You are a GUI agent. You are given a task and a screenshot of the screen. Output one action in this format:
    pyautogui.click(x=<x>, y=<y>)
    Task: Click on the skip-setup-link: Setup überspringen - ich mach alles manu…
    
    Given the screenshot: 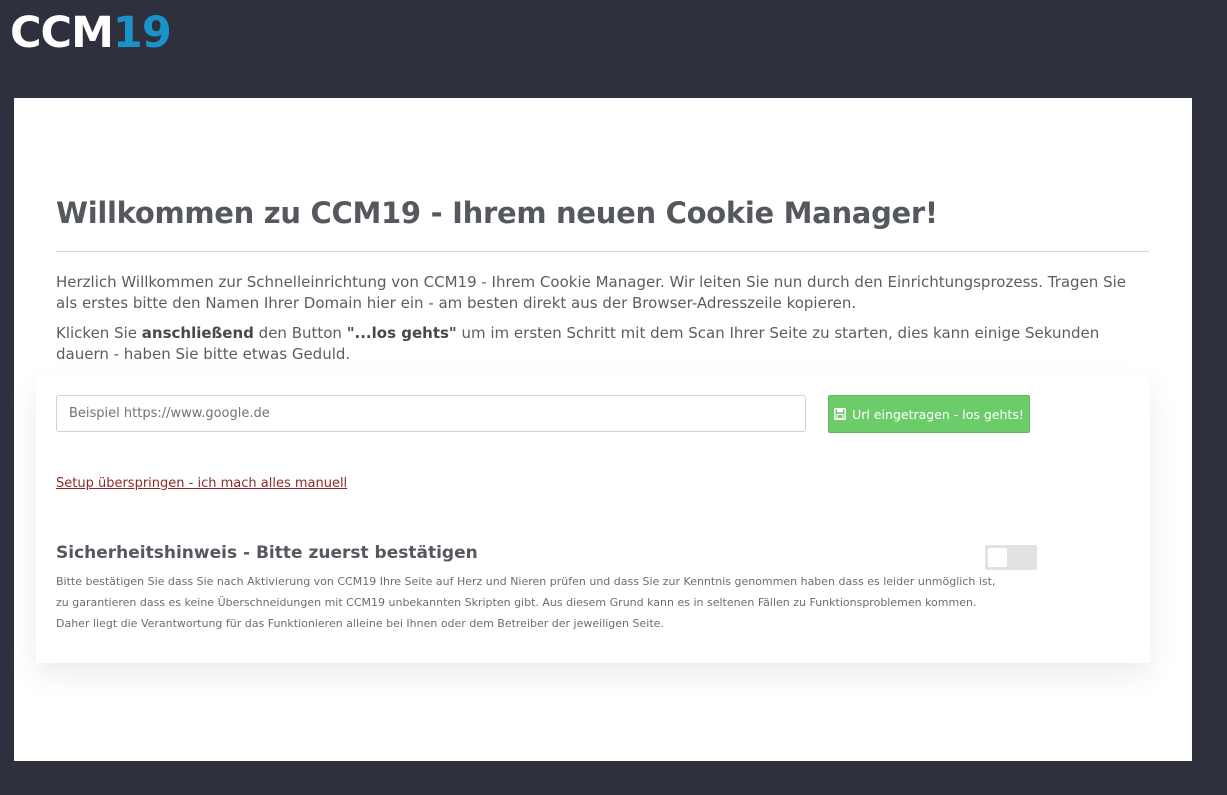 What is the action you would take?
    pyautogui.click(x=201, y=483)
    